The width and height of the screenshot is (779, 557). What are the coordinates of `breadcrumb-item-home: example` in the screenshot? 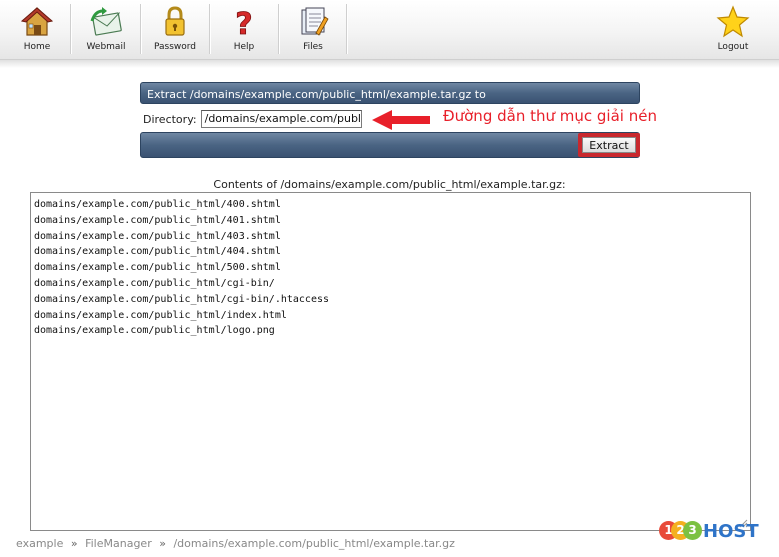 It's located at (39, 543).